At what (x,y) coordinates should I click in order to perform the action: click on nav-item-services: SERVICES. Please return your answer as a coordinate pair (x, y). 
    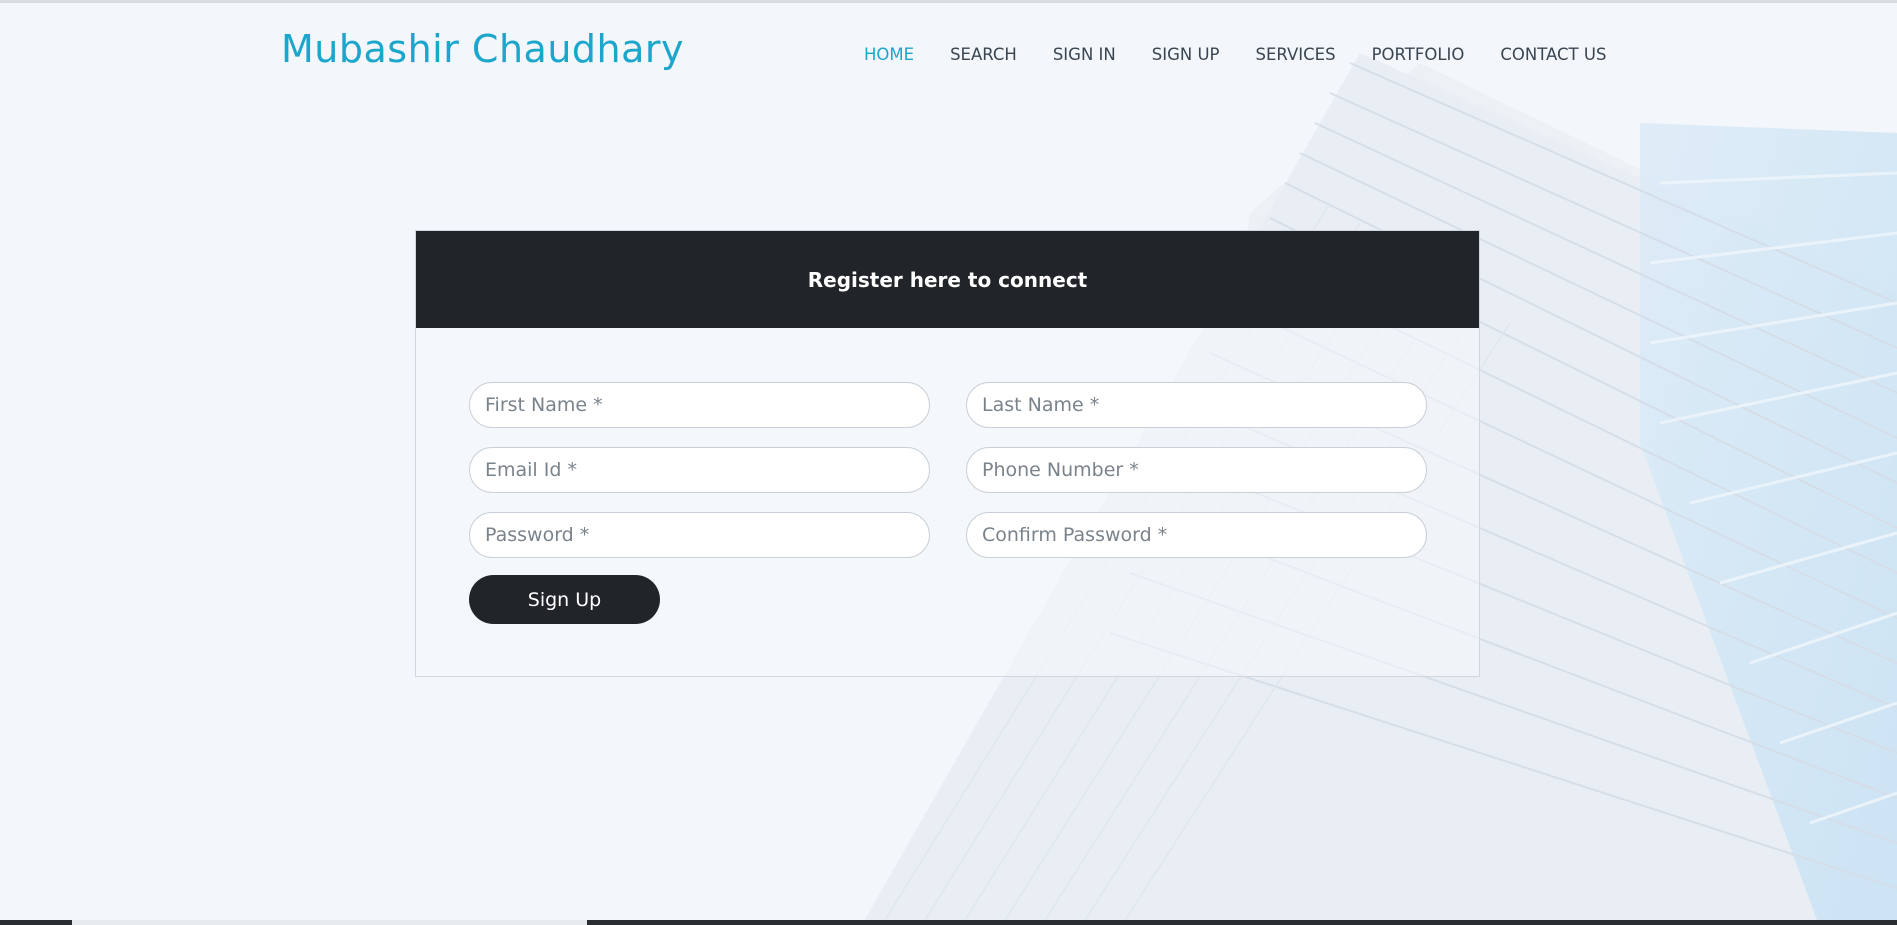
    Looking at the image, I should click on (1296, 54).